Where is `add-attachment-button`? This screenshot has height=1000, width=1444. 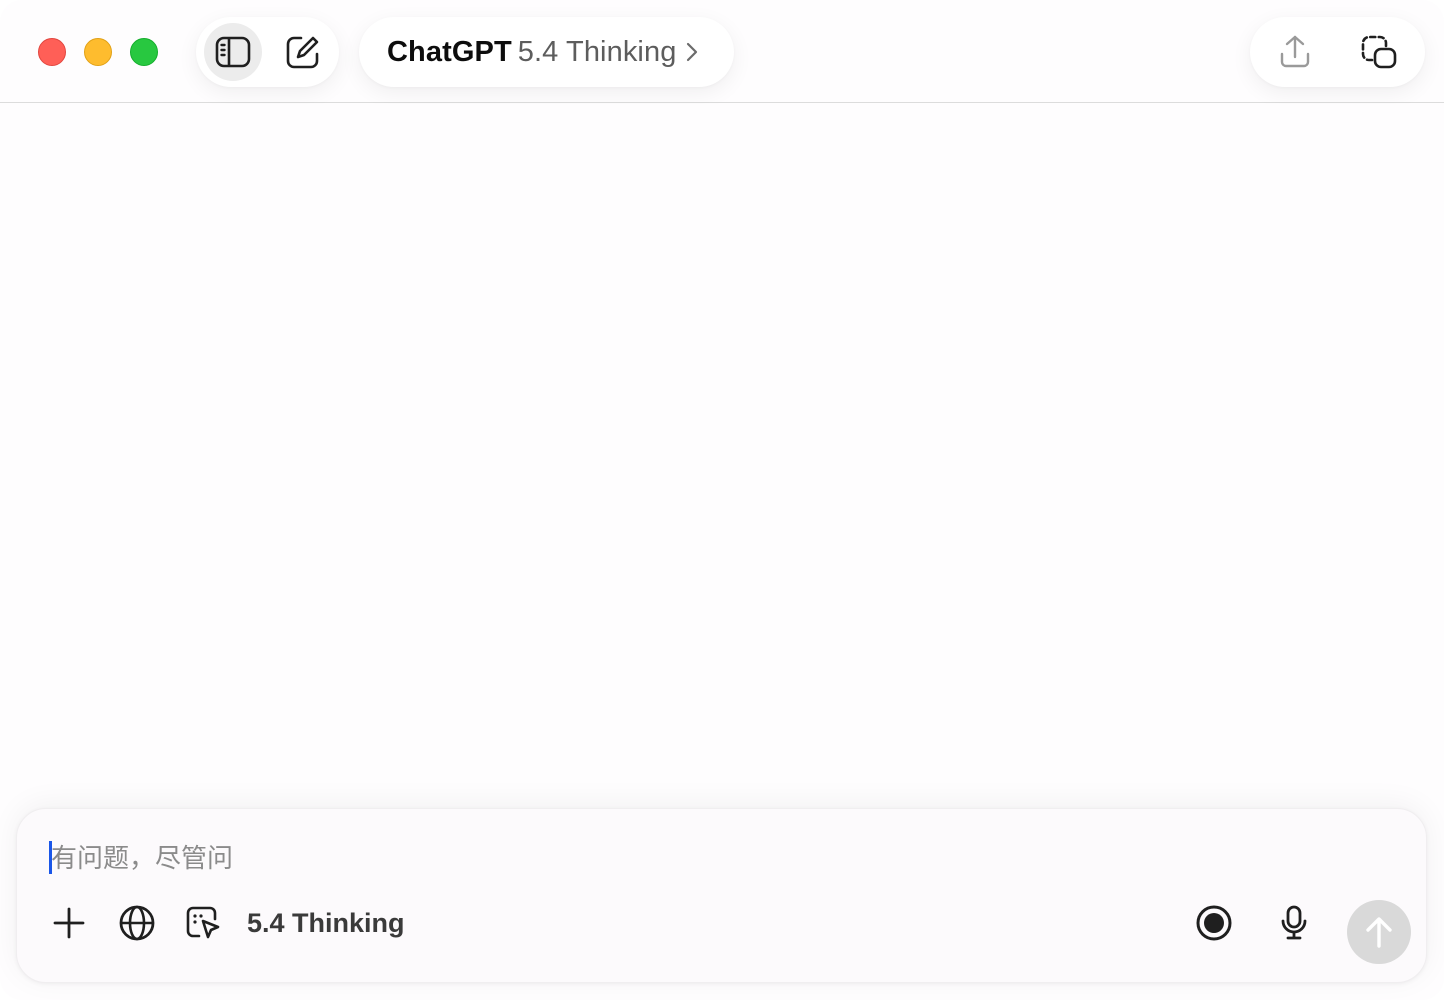 add-attachment-button is located at coordinates (69, 923).